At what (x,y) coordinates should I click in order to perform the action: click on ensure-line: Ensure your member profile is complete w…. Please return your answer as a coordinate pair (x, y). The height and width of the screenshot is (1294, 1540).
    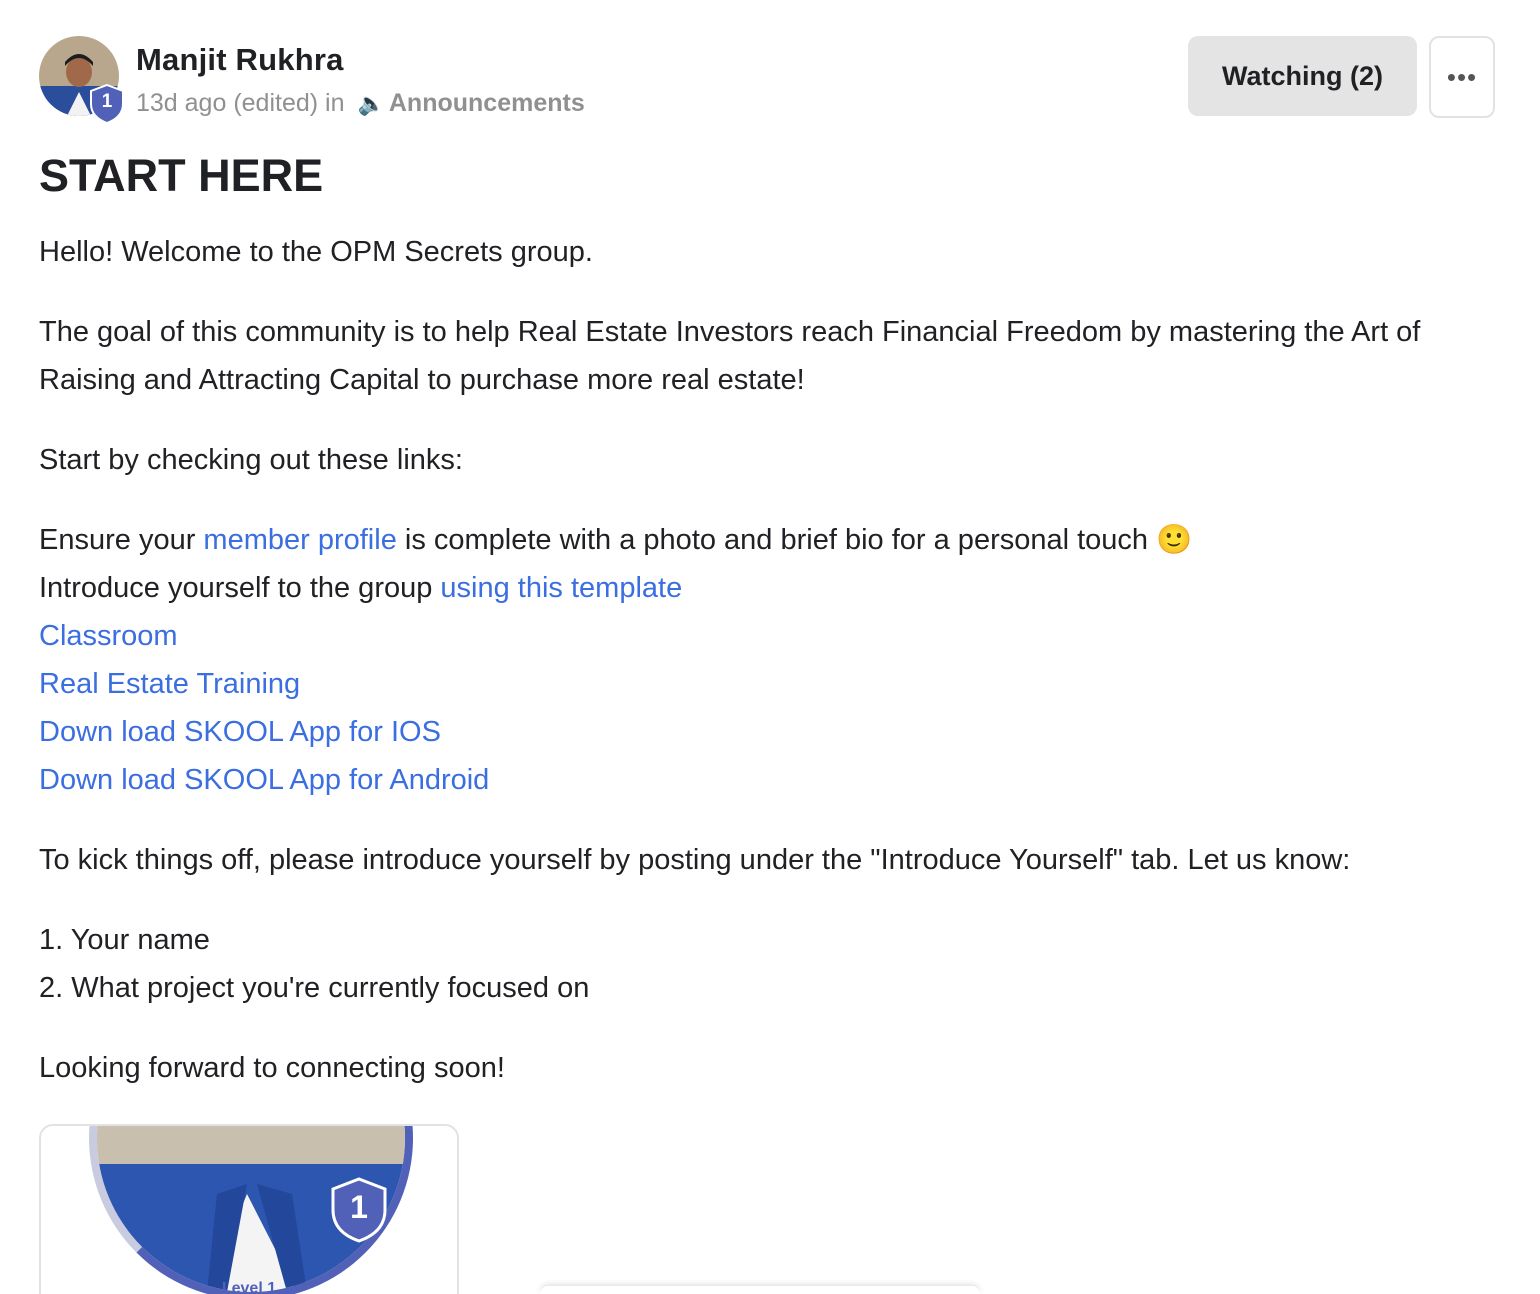
    Looking at the image, I should click on (774, 540).